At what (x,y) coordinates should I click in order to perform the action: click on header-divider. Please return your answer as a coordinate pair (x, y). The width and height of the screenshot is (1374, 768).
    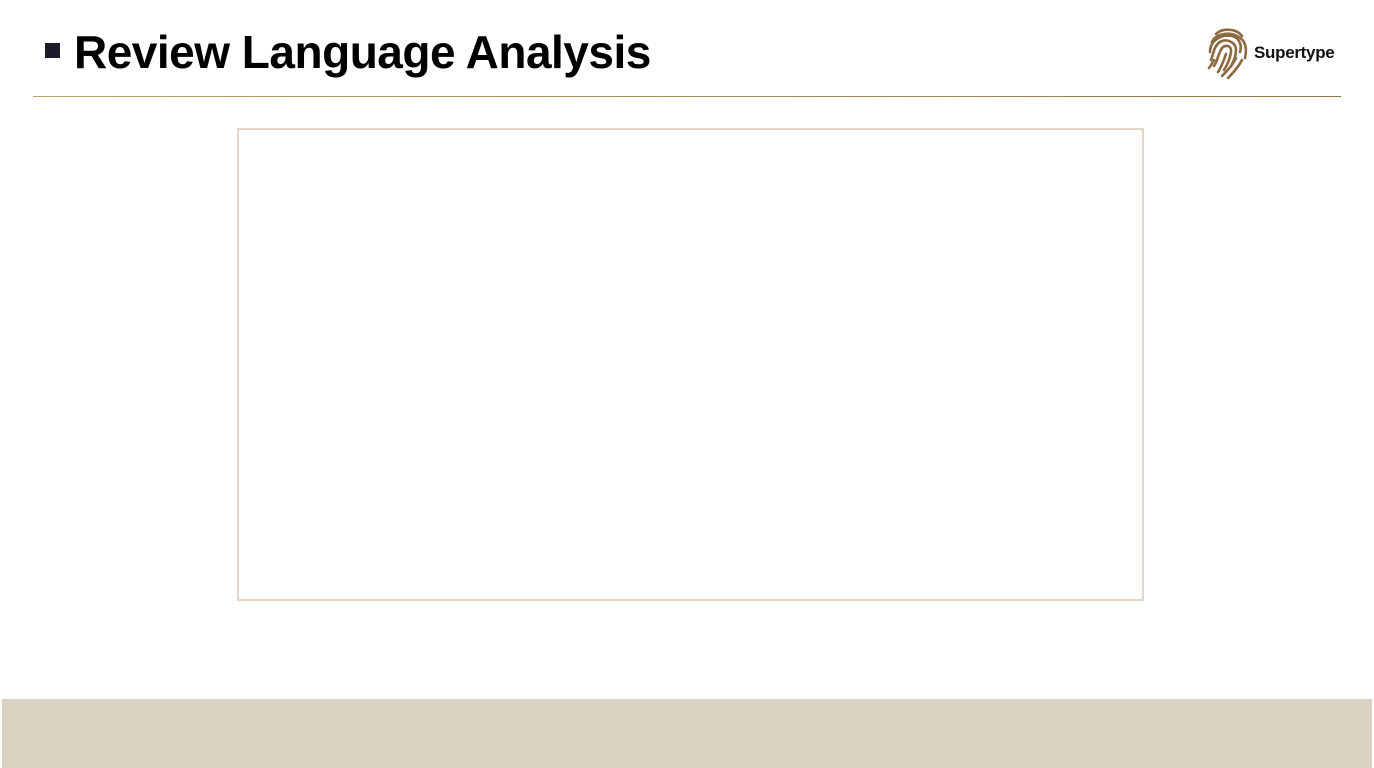
    Looking at the image, I should click on (687, 96).